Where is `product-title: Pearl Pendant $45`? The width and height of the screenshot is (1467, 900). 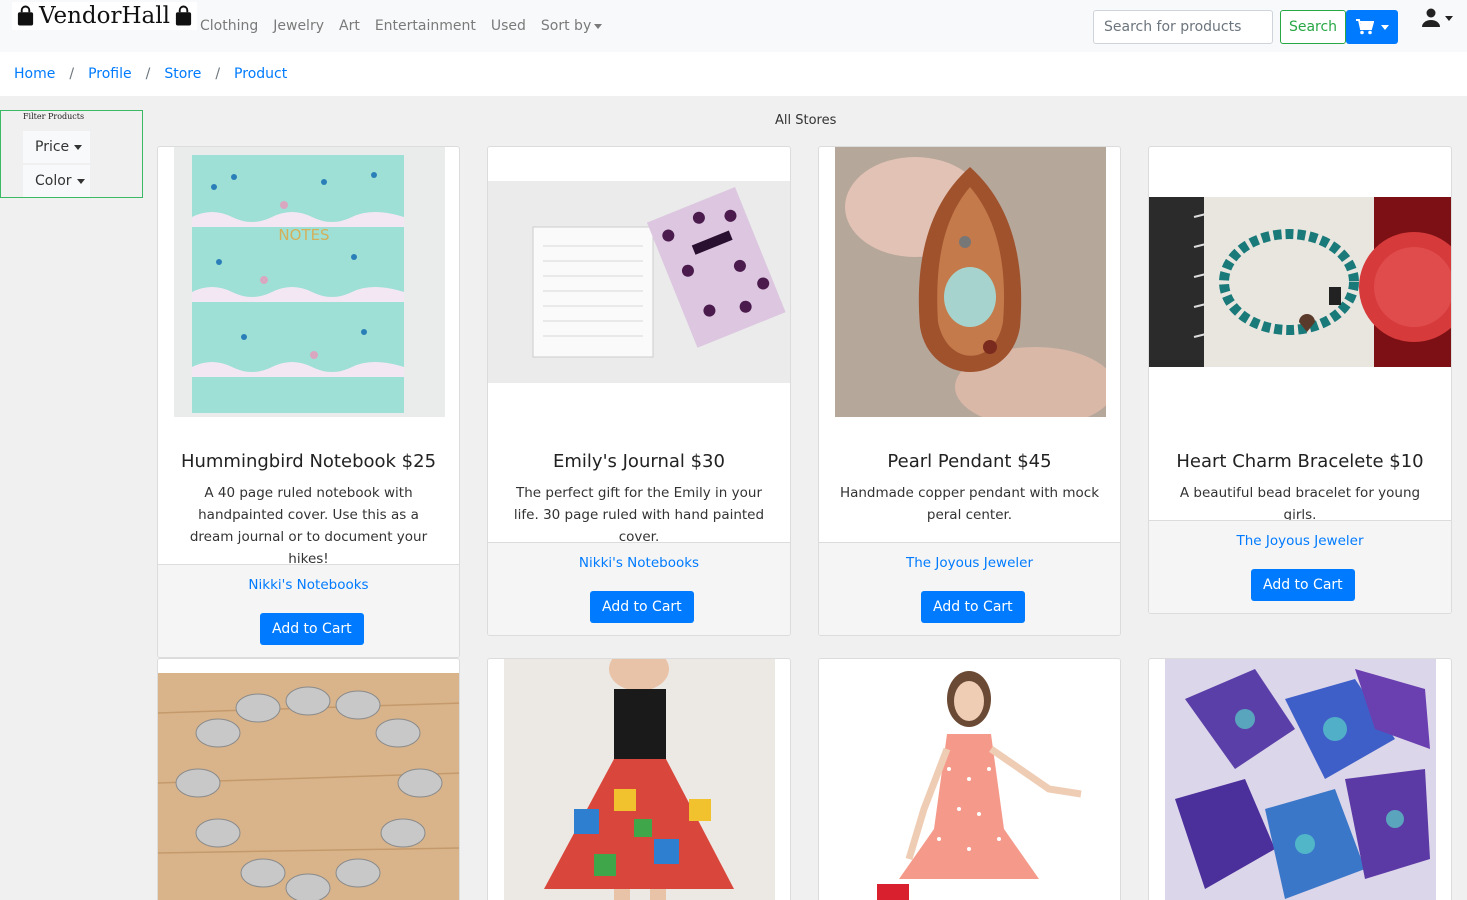 product-title: Pearl Pendant $45 is located at coordinates (969, 461).